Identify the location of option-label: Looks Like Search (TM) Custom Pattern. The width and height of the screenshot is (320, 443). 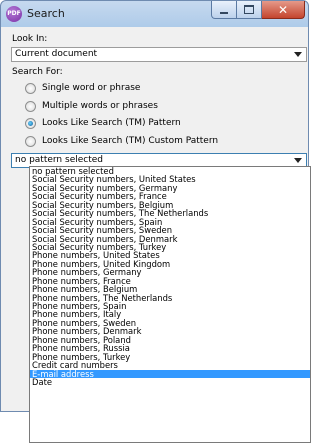
(130, 141).